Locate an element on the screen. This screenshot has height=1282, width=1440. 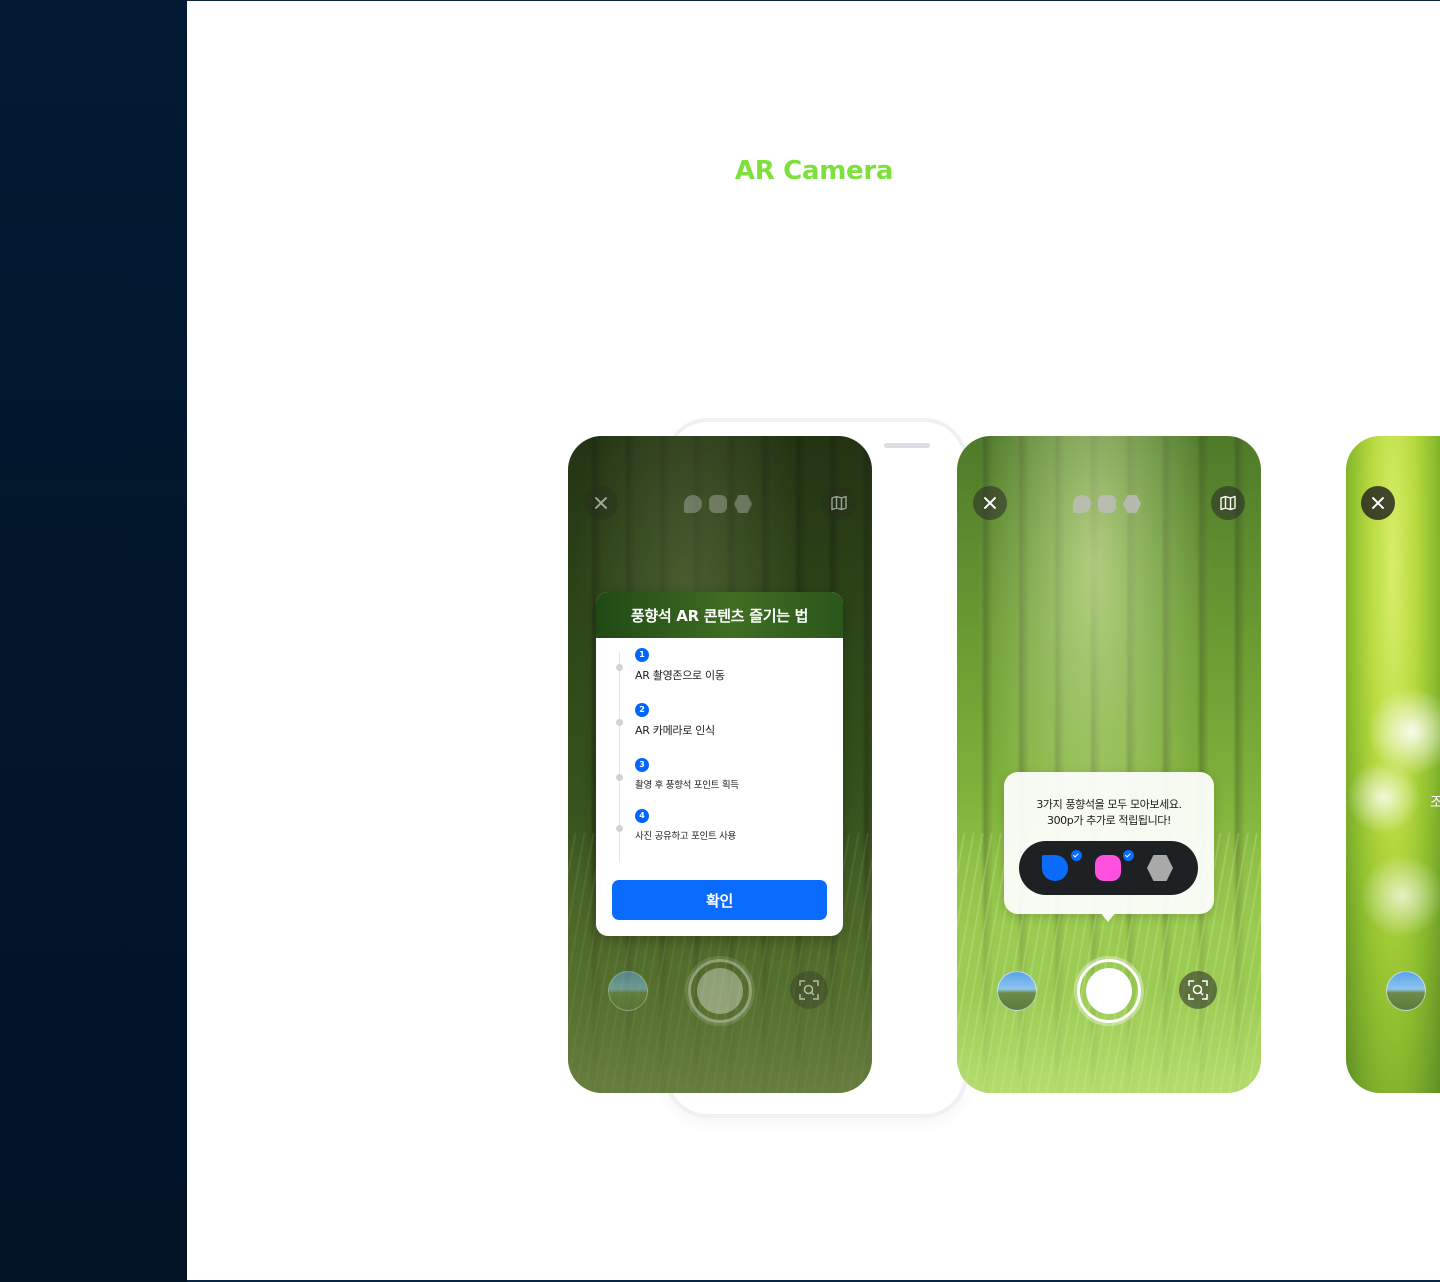
confirm-button: 확인 is located at coordinates (719, 900).